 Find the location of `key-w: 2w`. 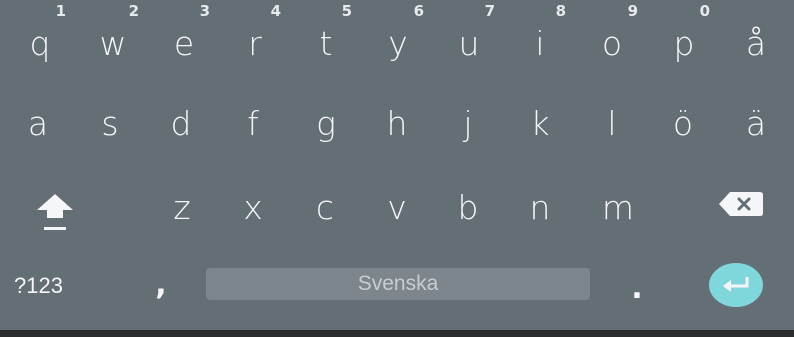

key-w: 2w is located at coordinates (113, 33).